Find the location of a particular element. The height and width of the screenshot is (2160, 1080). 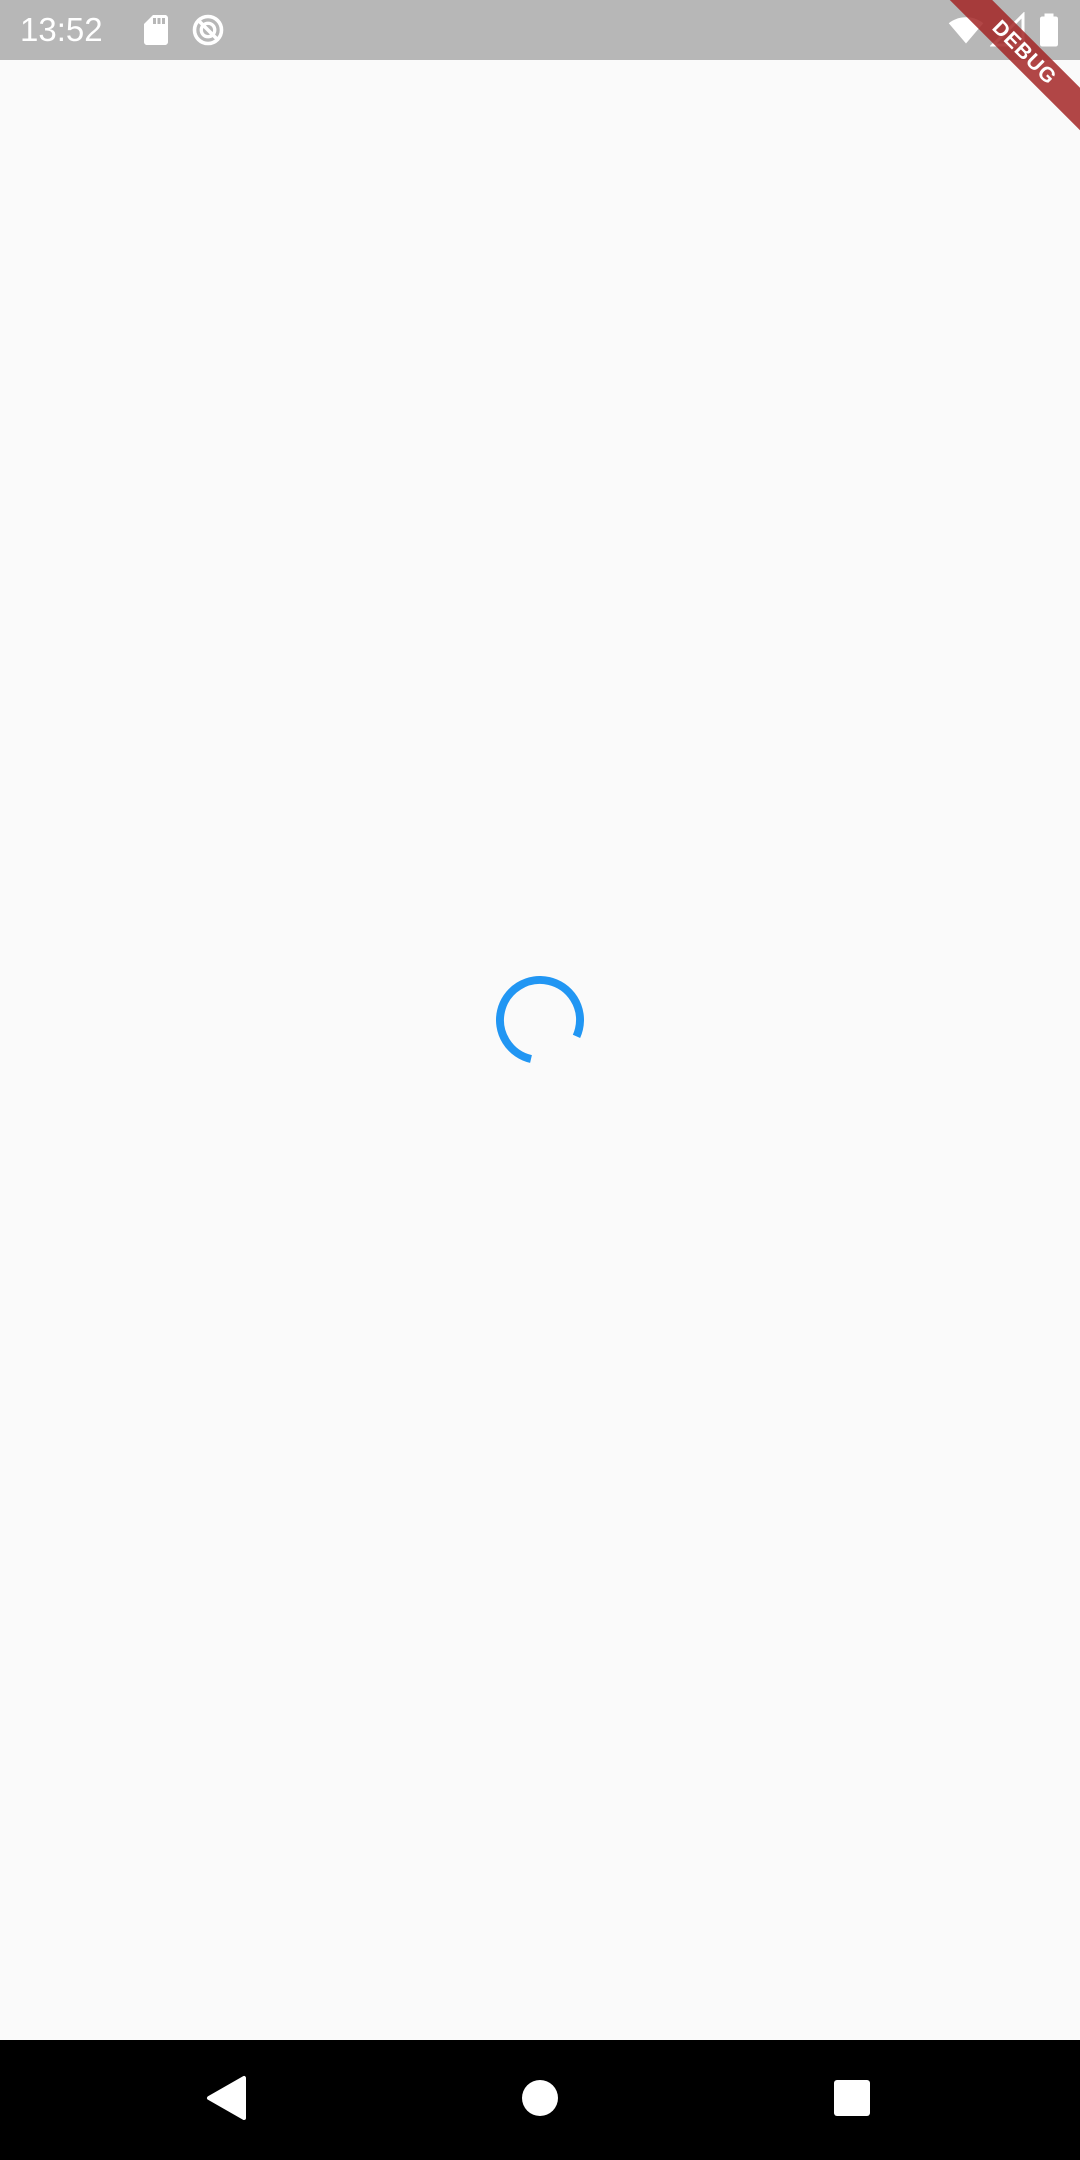

navigation-bar is located at coordinates (540, 2100).